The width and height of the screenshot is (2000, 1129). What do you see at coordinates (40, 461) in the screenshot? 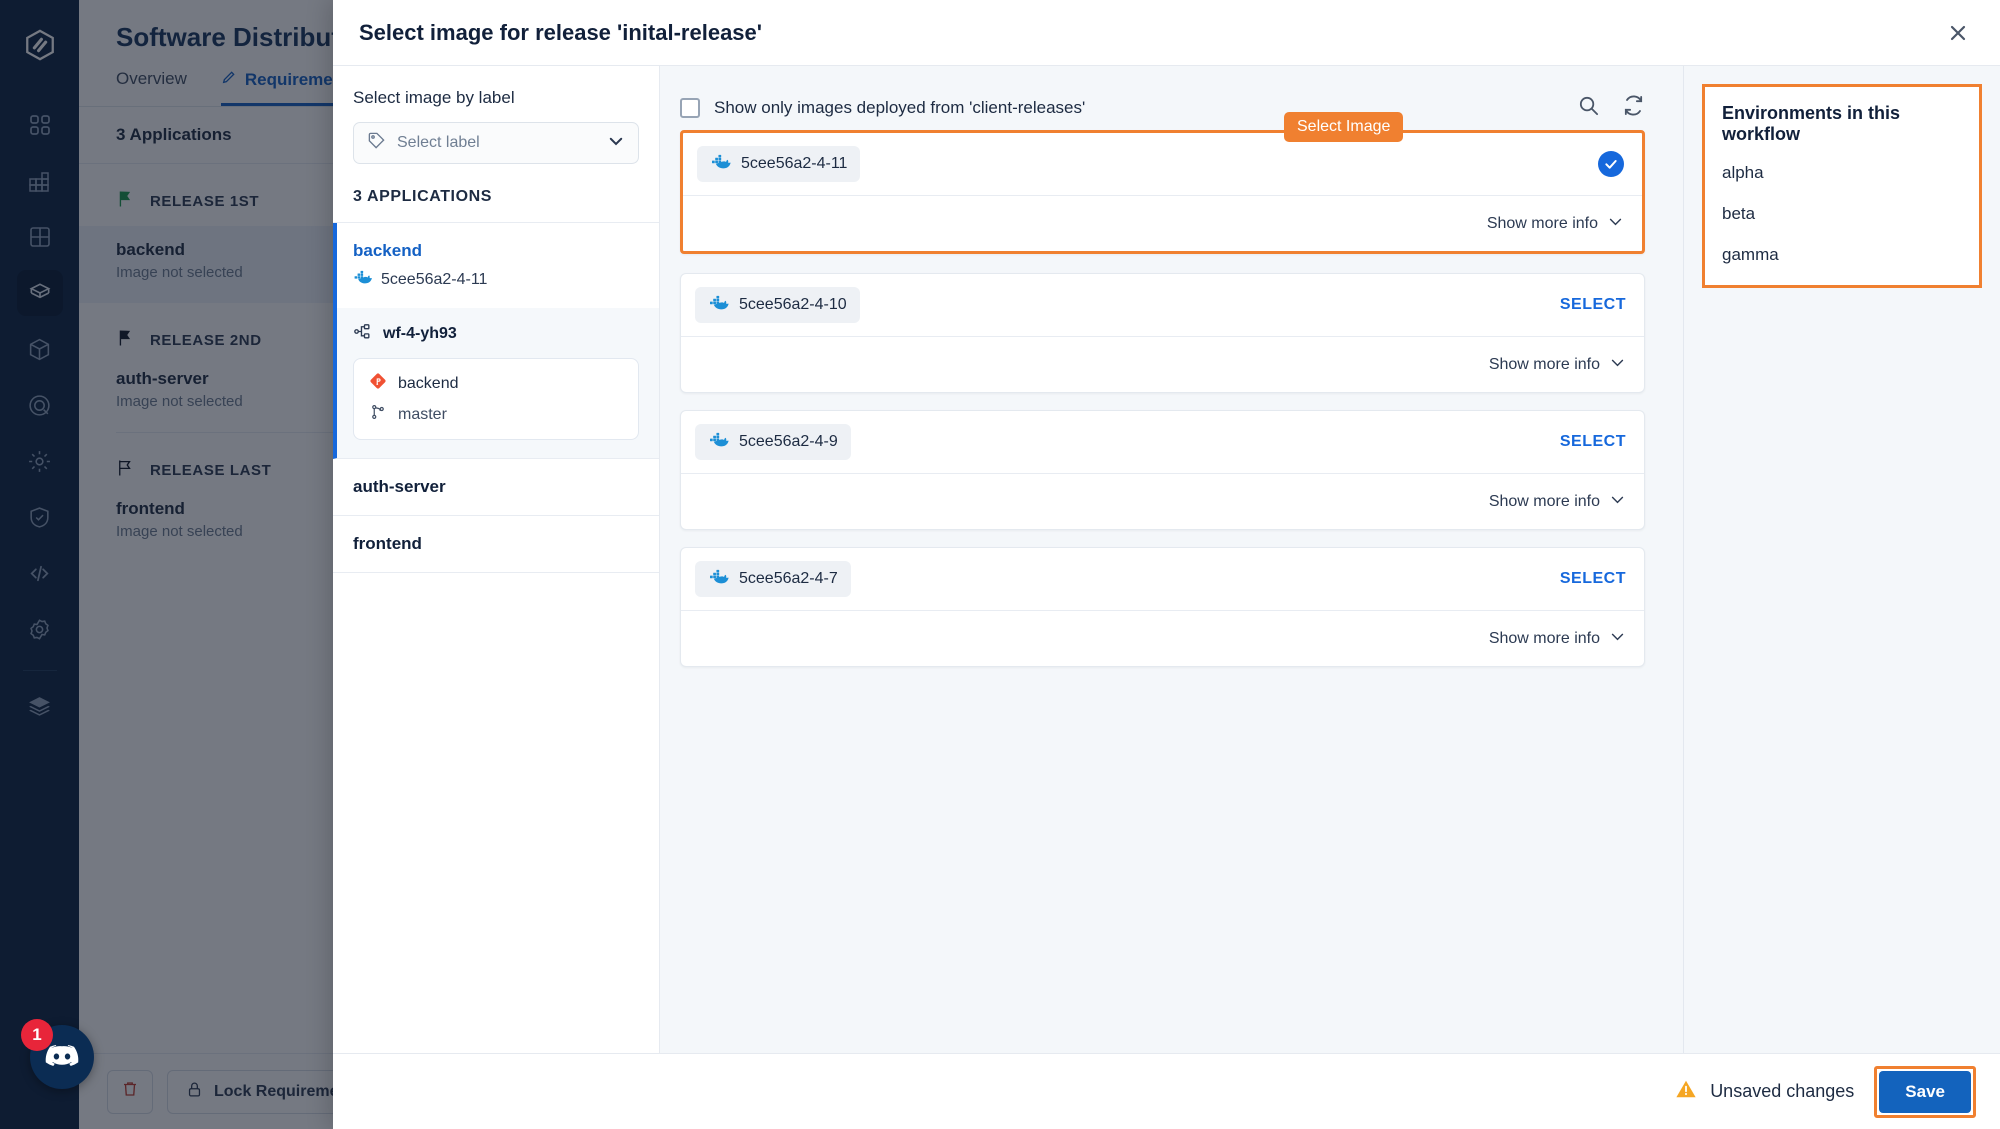
I see `gear-sun-icon` at bounding box center [40, 461].